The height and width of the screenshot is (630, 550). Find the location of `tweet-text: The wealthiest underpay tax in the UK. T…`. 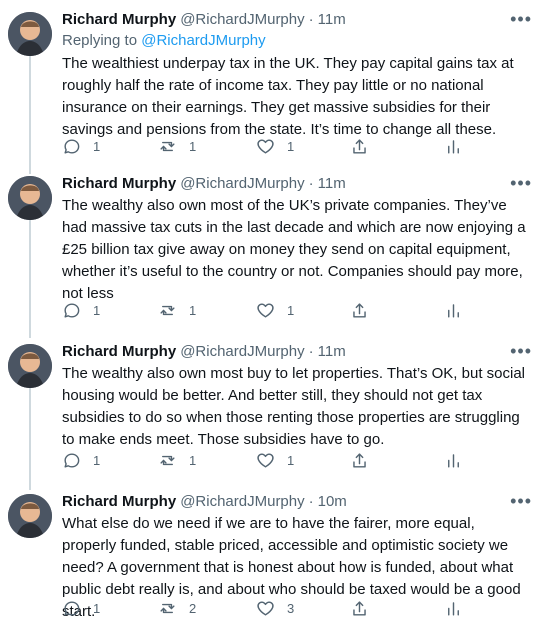

tweet-text: The wealthiest underpay tax in the UK. T… is located at coordinates (288, 96).